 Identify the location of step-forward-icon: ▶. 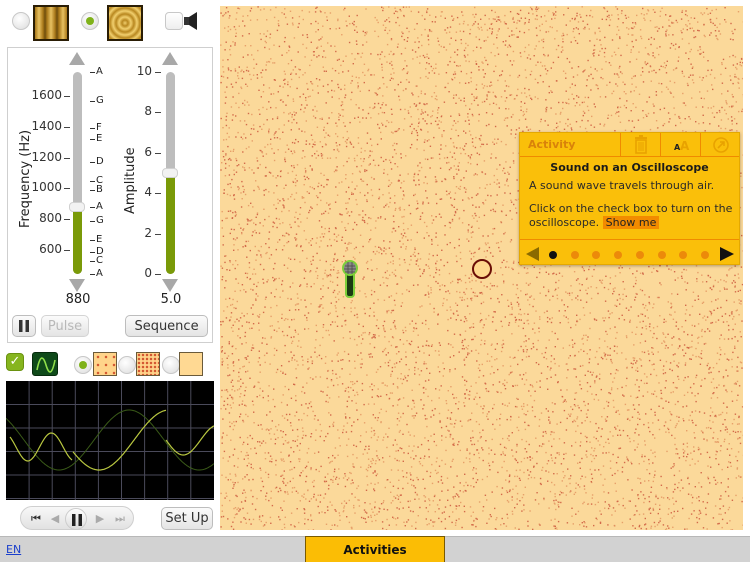
(100, 519).